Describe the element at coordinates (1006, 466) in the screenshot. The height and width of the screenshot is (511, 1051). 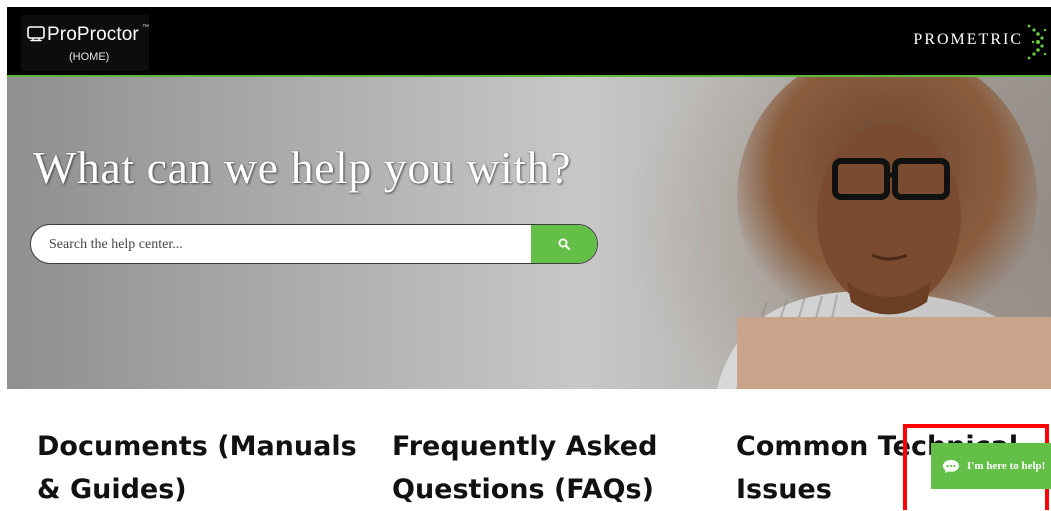
I see `chat-label: I'm here to help!` at that location.